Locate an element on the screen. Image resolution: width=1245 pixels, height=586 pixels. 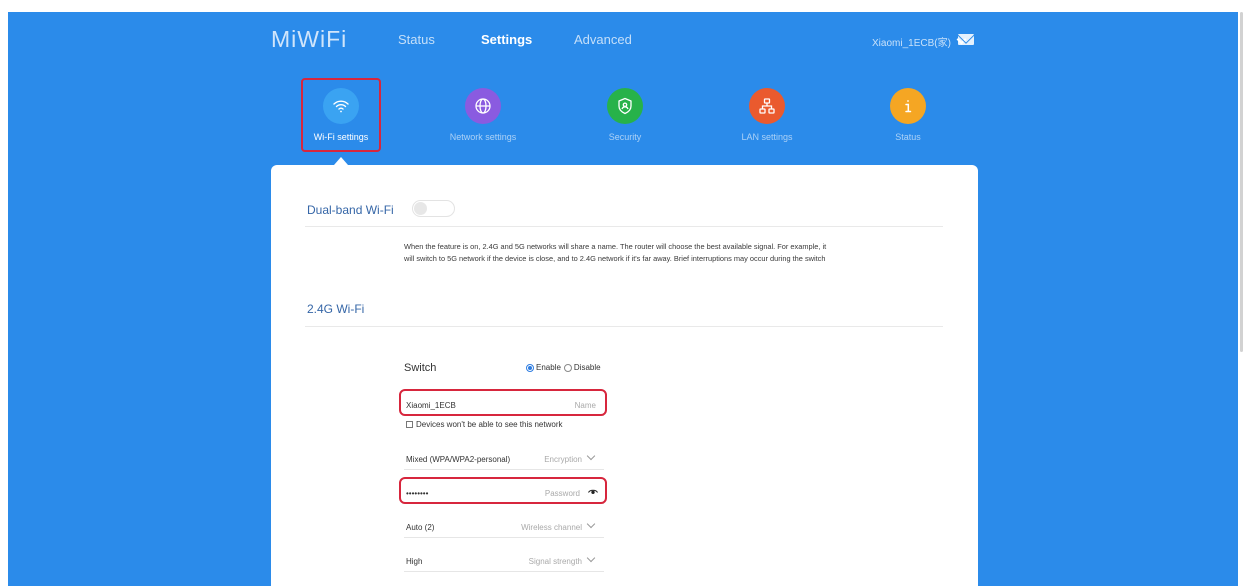
enable-radio is located at coordinates (530, 367).